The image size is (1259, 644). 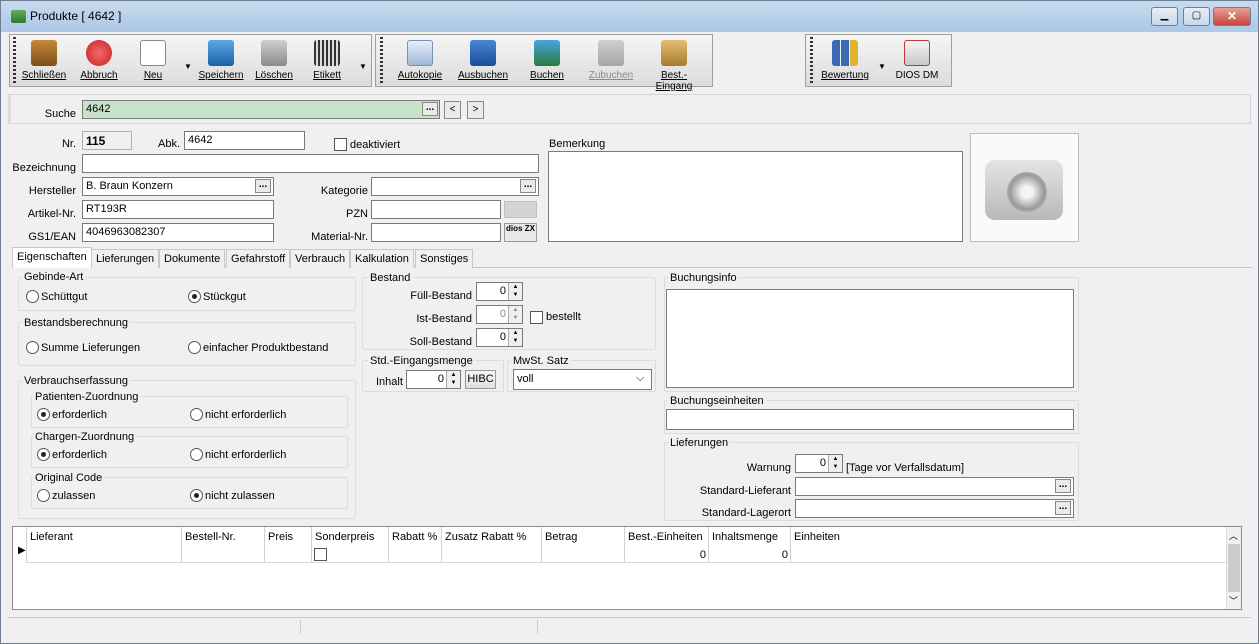 I want to click on buchungsinfo-textarea, so click(x=870, y=338).